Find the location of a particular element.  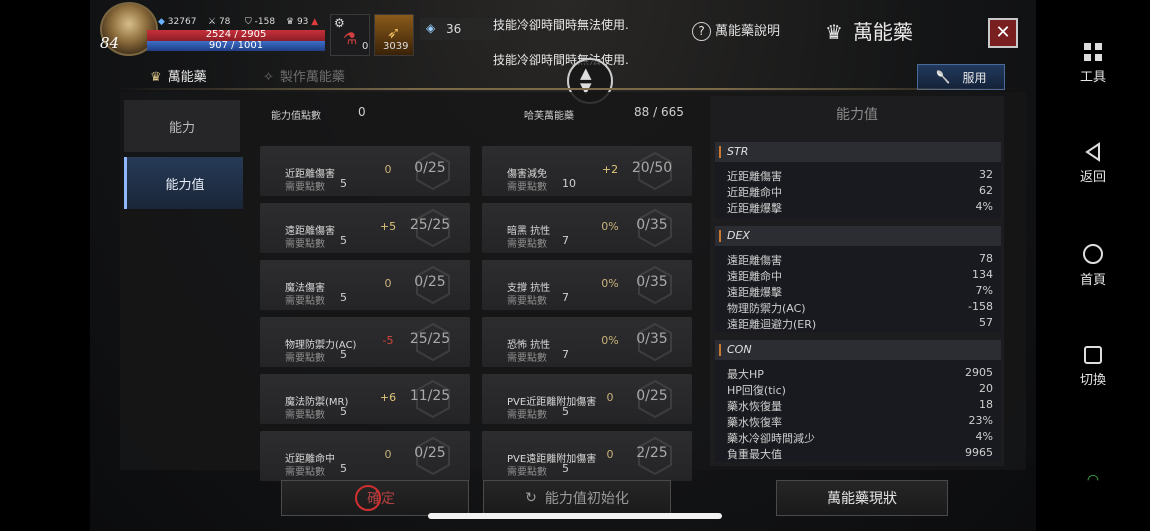

crown-icon: ♛ is located at coordinates (834, 32).